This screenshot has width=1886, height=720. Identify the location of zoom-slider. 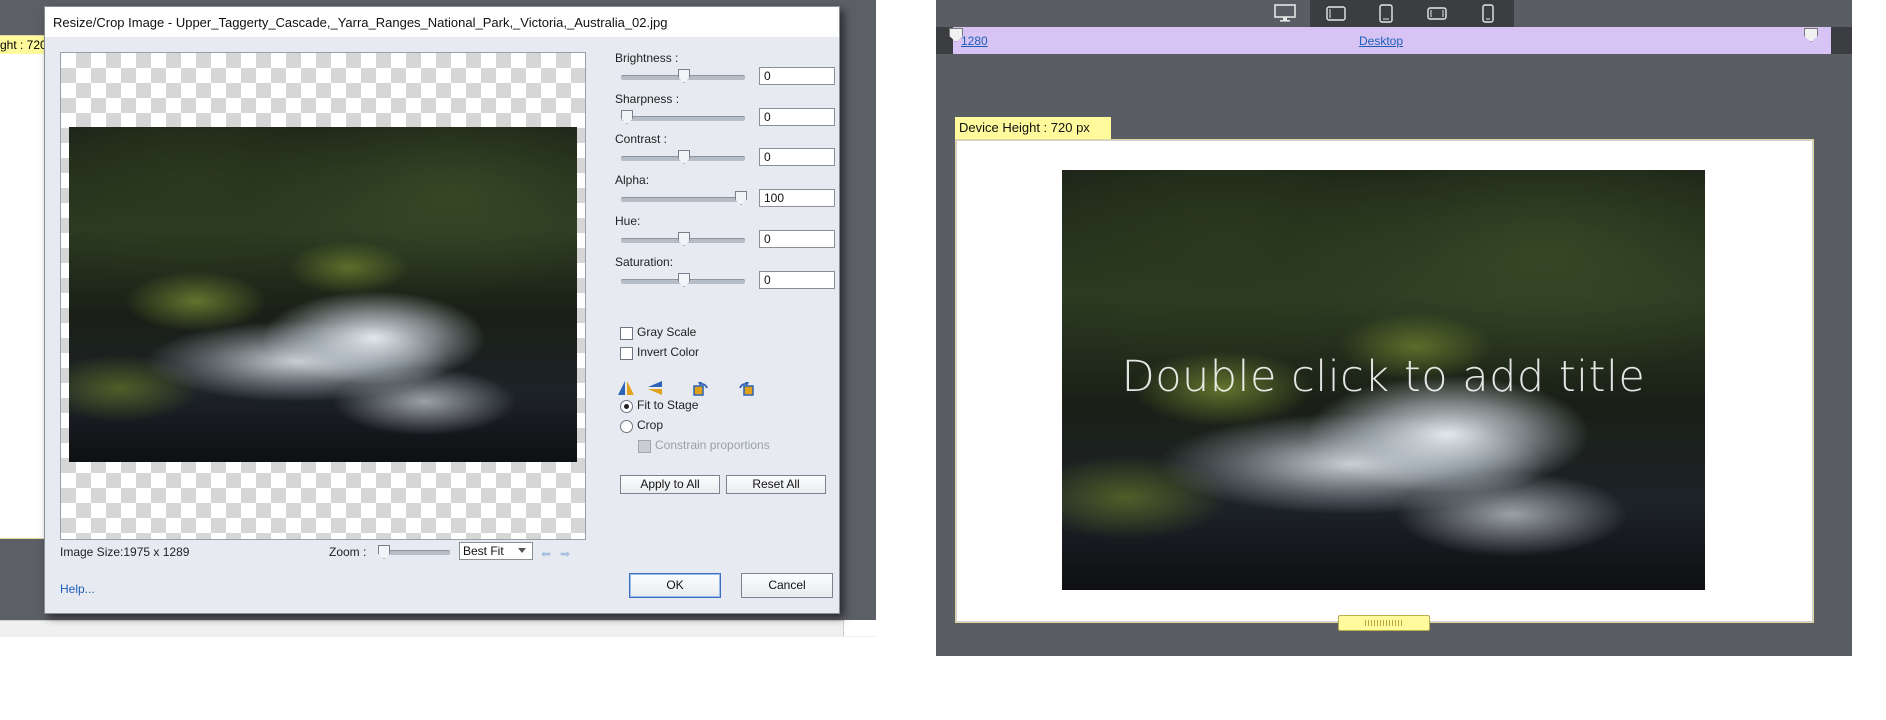
(414, 552).